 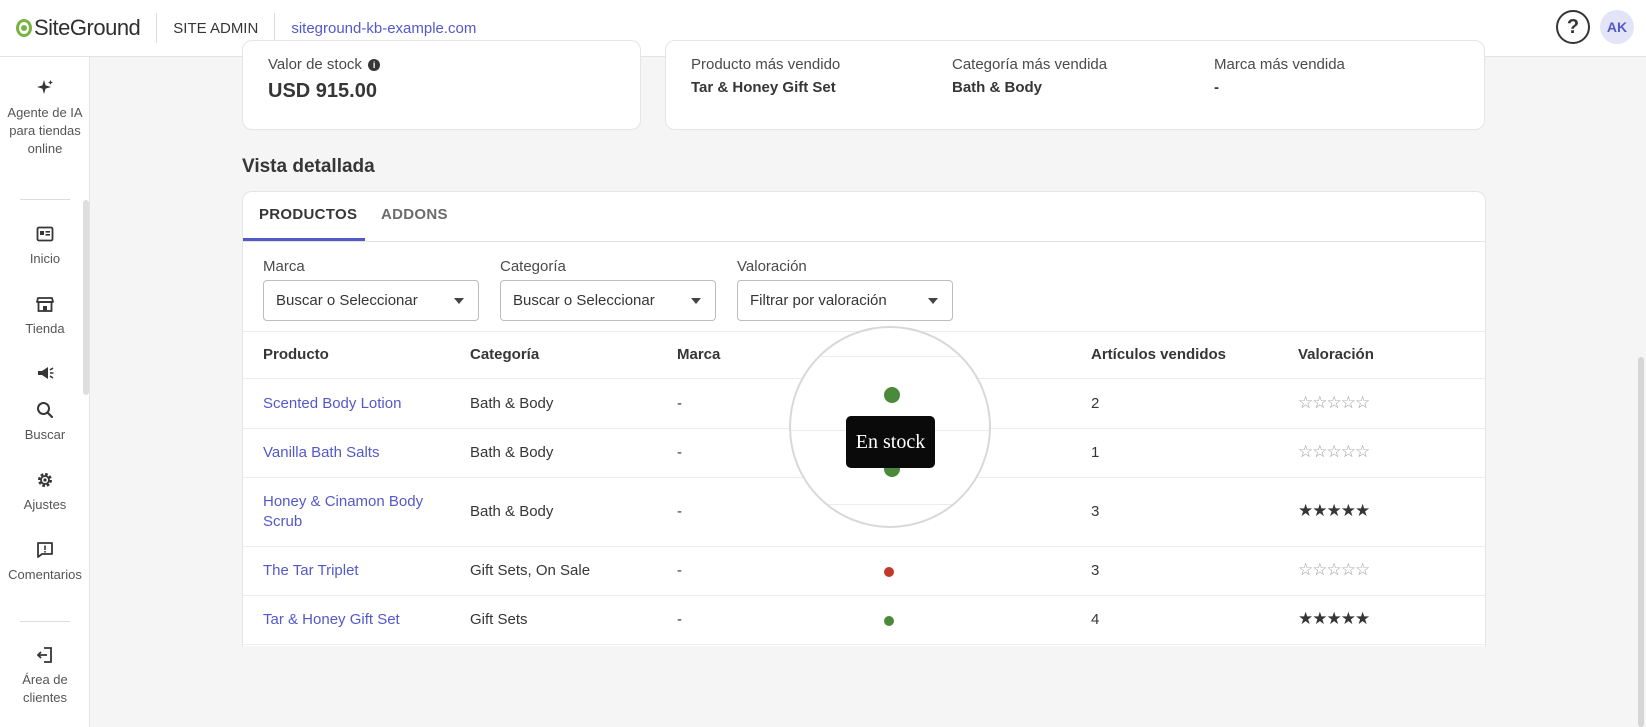 I want to click on product-link: Tar & Honey Gift Set, so click(x=331, y=620).